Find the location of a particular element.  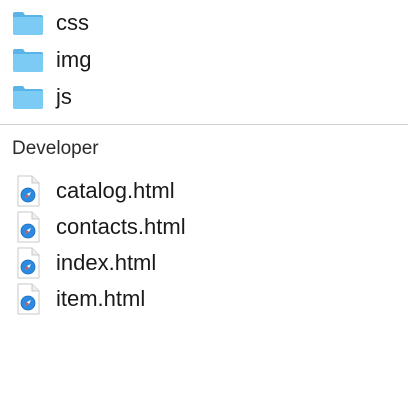

file-item-item: item.html is located at coordinates (204, 299).